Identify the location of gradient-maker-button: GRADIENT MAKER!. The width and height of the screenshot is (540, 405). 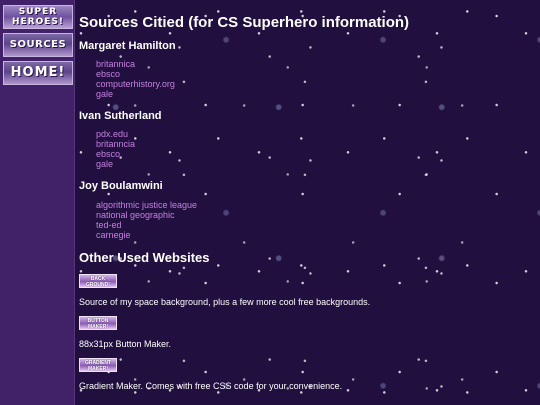
(98, 365).